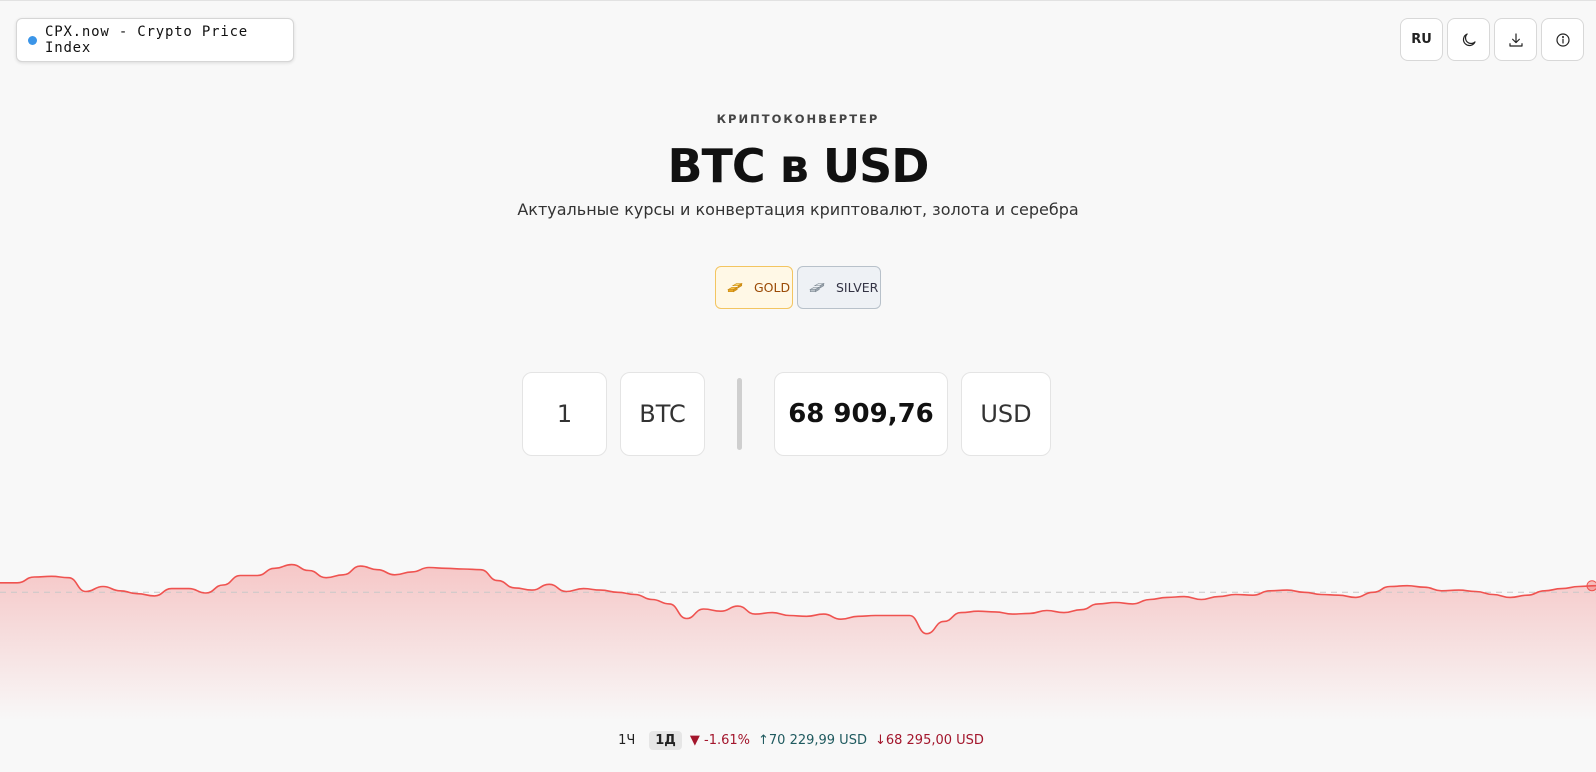  What do you see at coordinates (929, 740) in the screenshot?
I see `price-low: ↓68 295,00 USD` at bounding box center [929, 740].